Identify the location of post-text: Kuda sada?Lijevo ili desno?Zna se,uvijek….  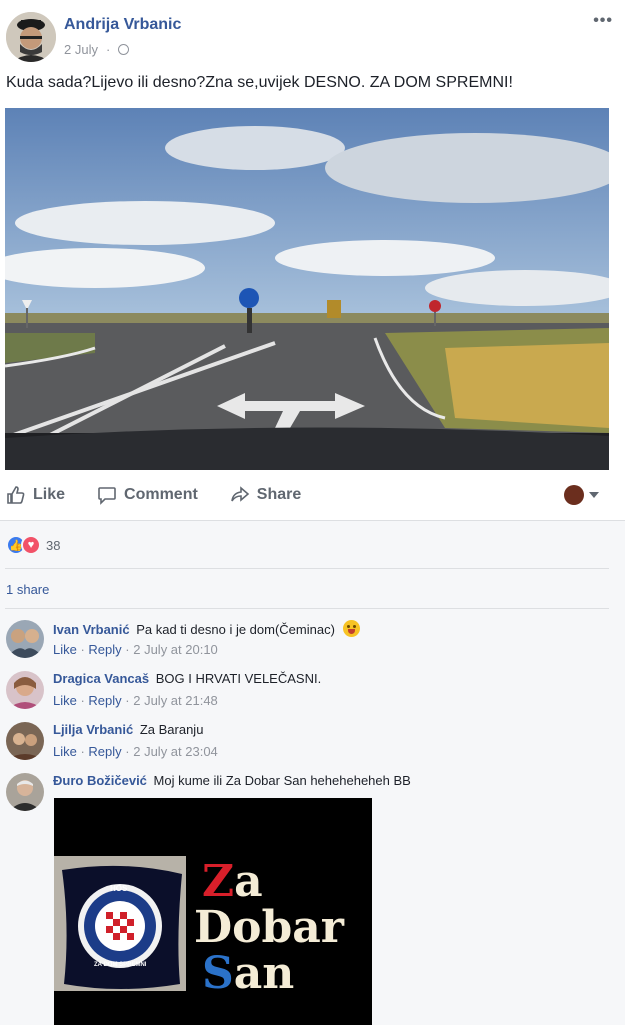
(259, 82).